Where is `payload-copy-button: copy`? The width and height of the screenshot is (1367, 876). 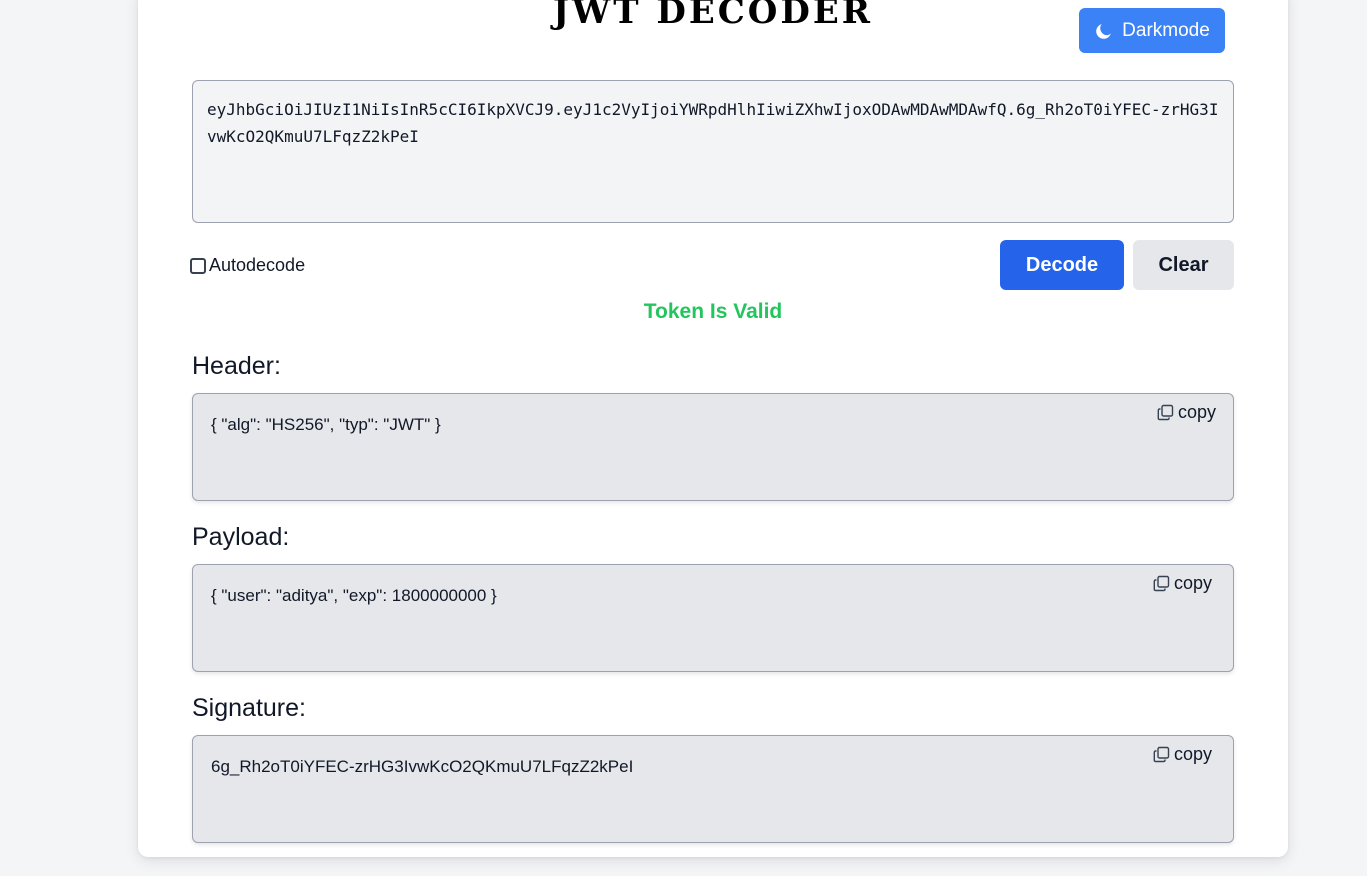
payload-copy-button: copy is located at coordinates (1182, 583).